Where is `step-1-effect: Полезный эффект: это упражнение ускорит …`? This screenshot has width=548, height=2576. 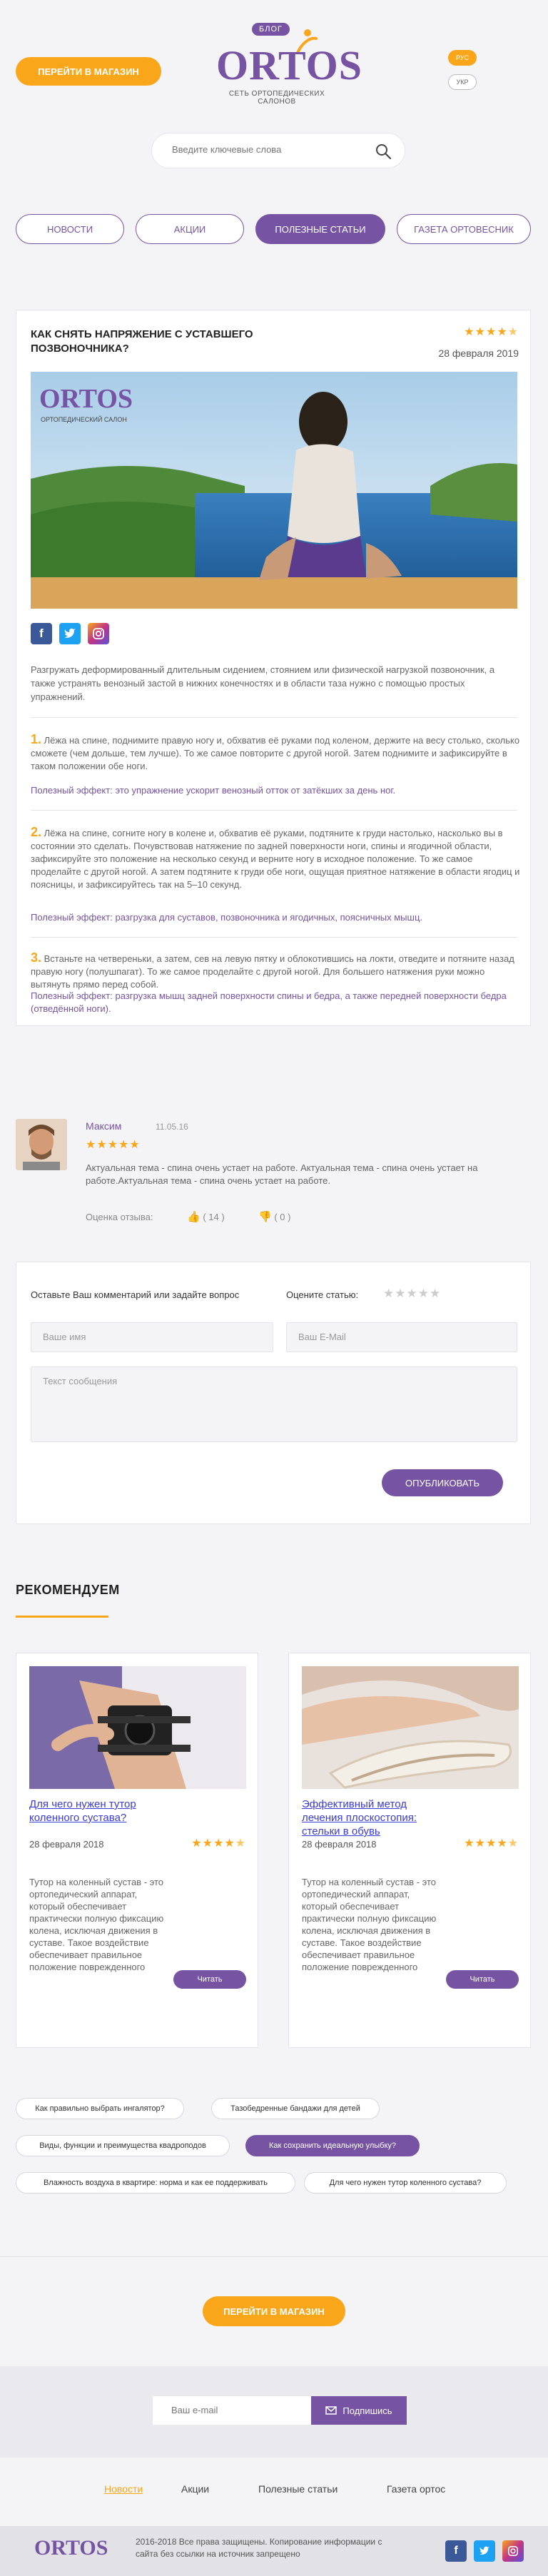 step-1-effect: Полезный эффект: это упражнение ускорит … is located at coordinates (275, 790).